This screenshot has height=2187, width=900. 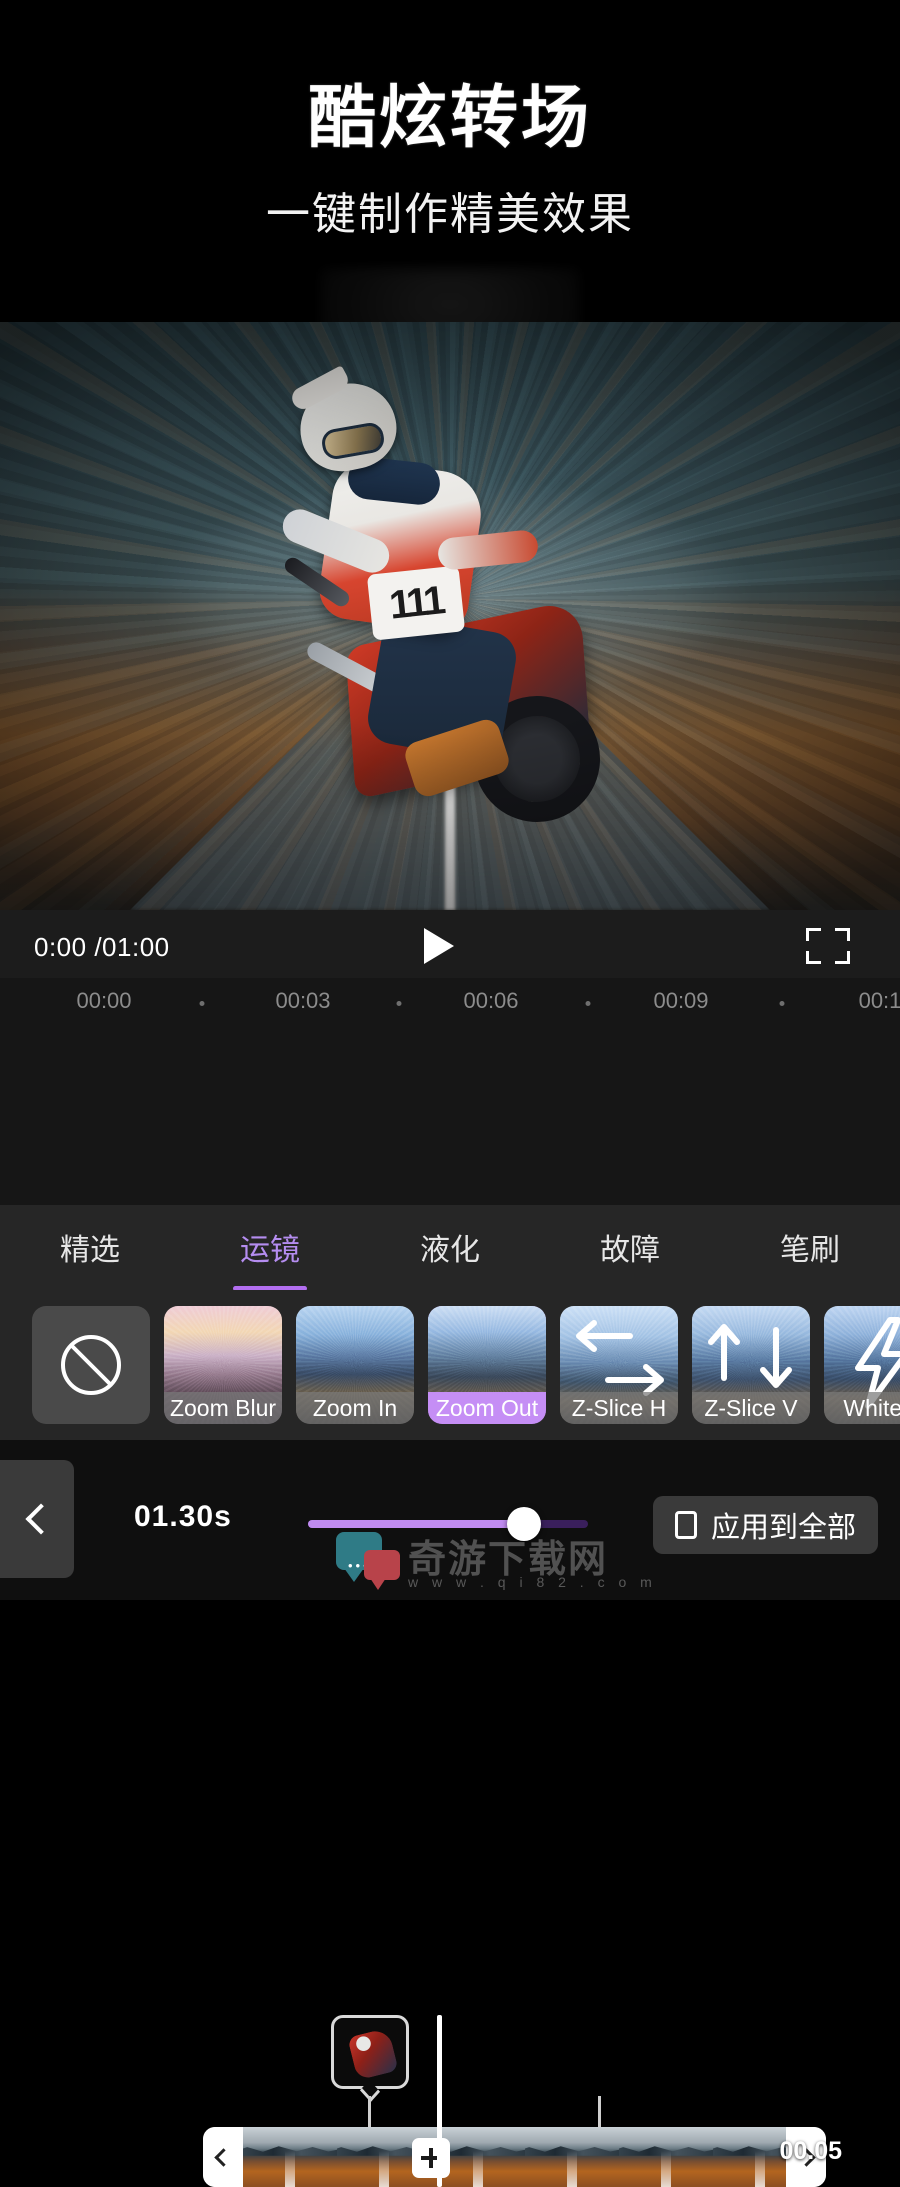 I want to click on apply-to-all-button: 应用到全部, so click(x=765, y=1525).